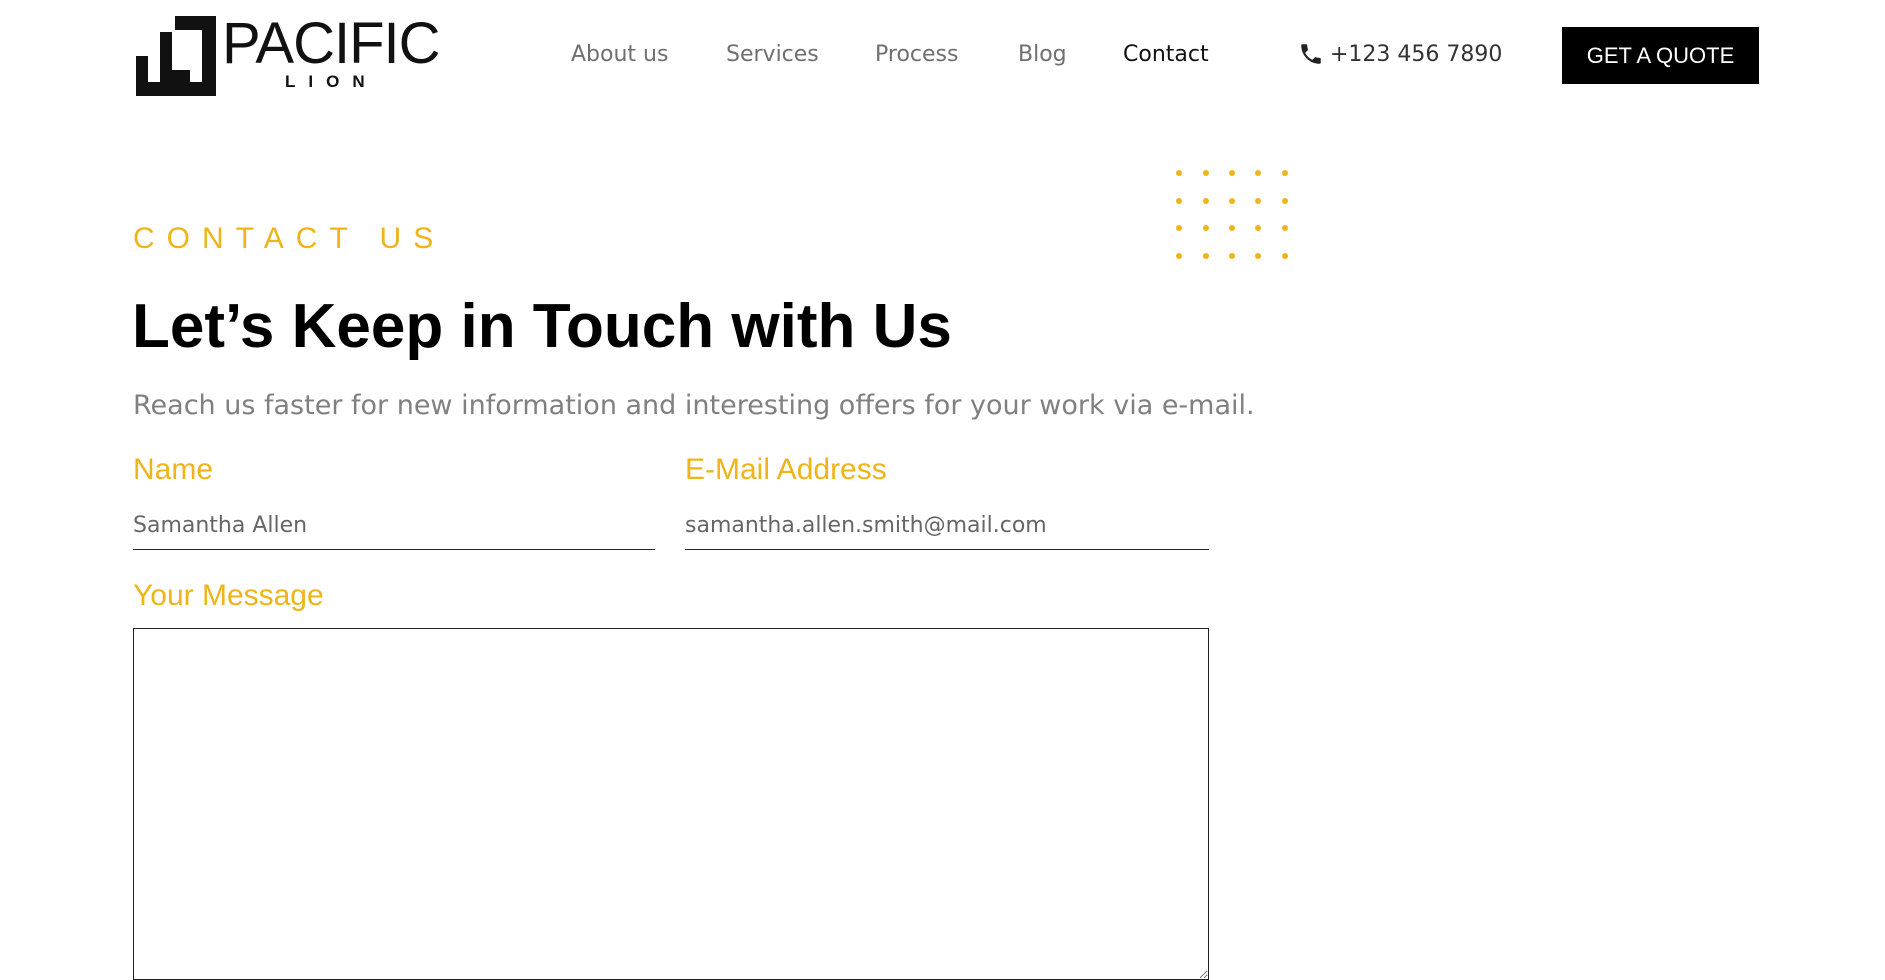 This screenshot has height=980, width=1885. What do you see at coordinates (394, 526) in the screenshot?
I see `name-input` at bounding box center [394, 526].